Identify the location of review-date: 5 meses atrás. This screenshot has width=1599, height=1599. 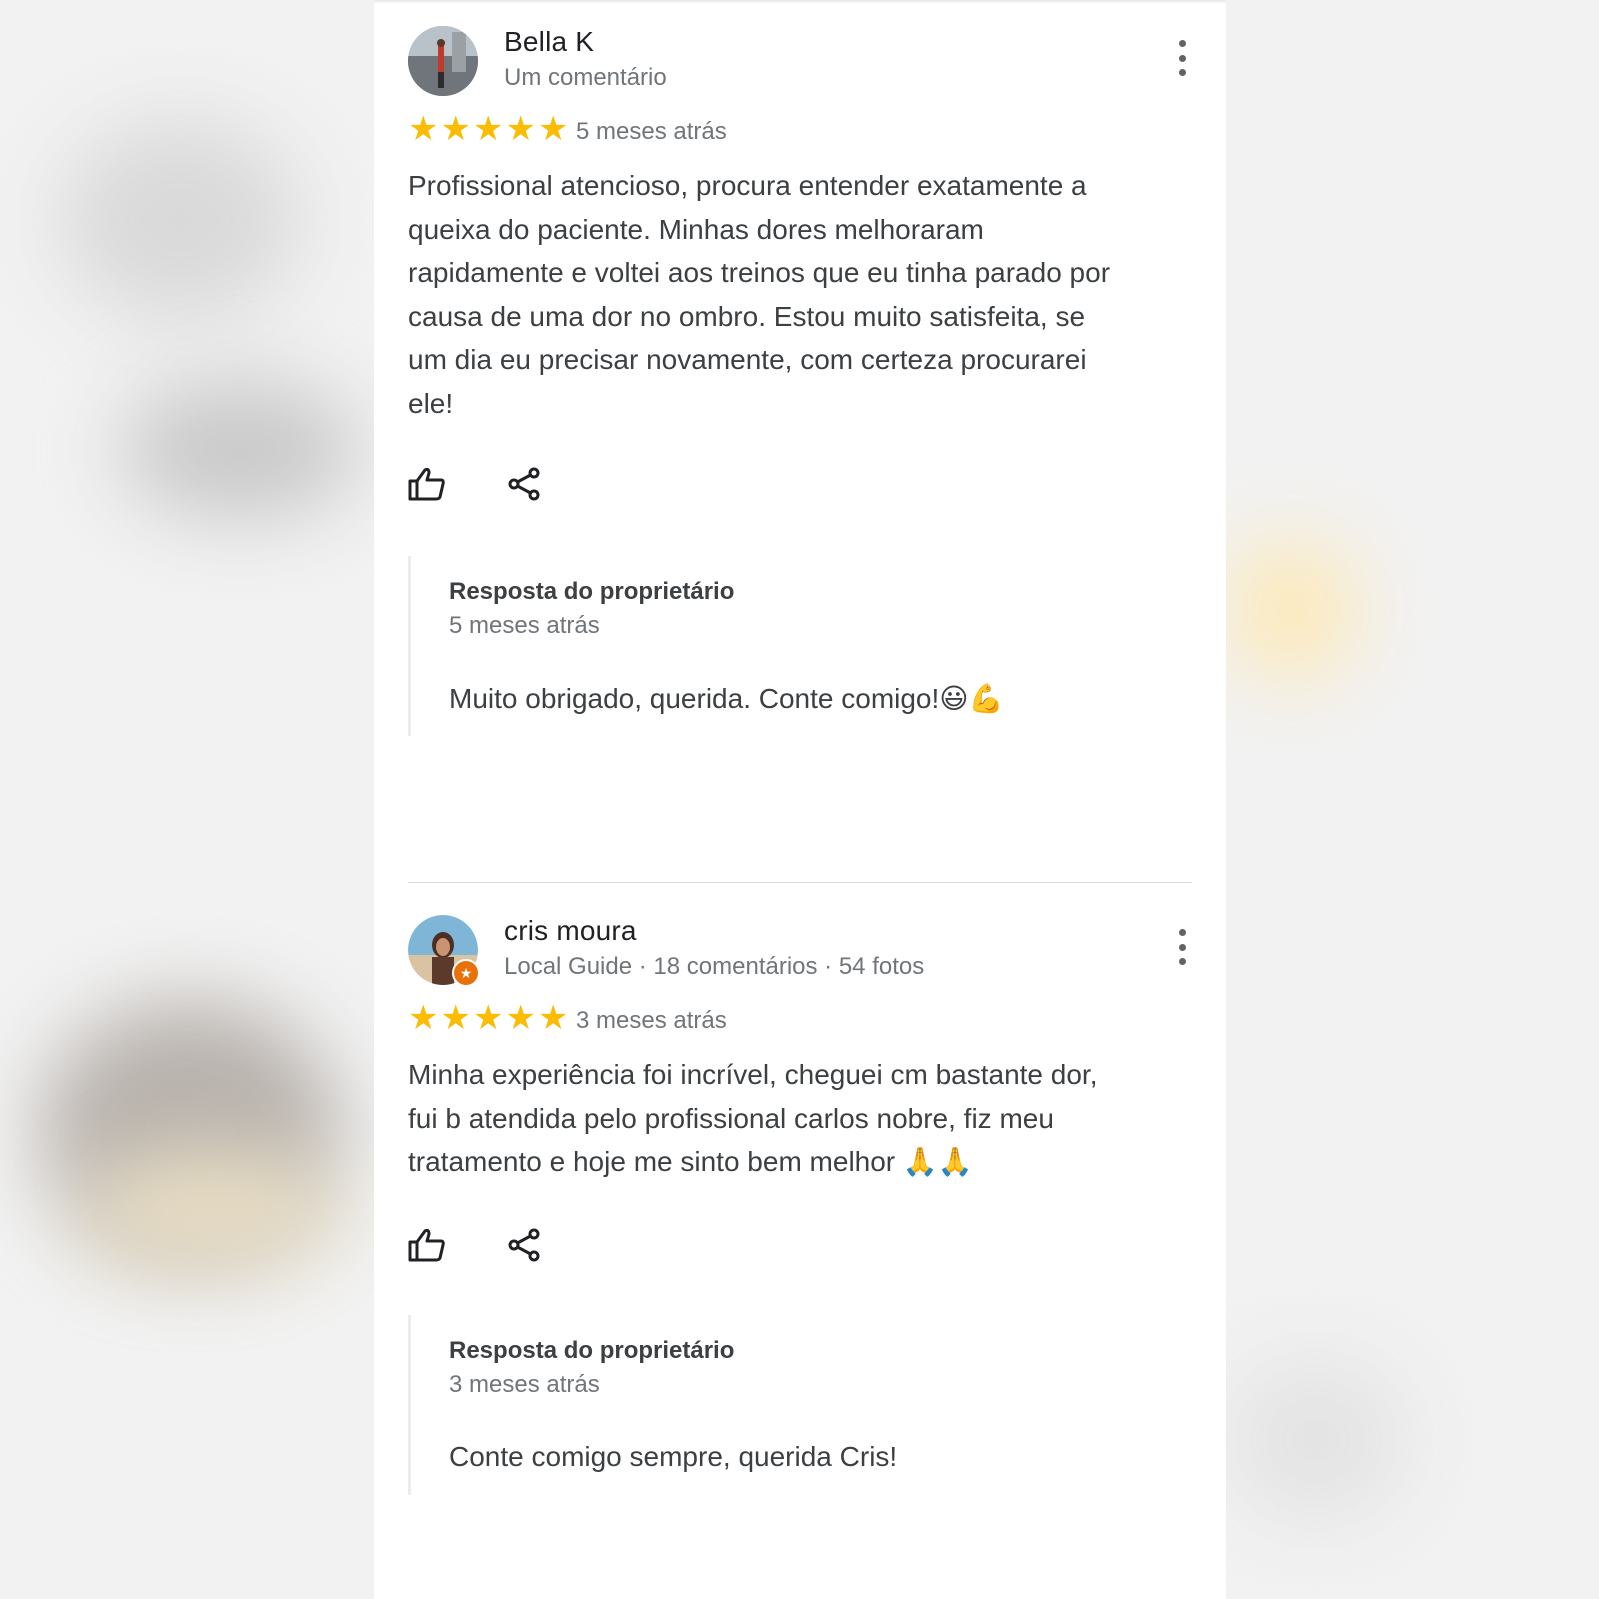
(651, 131).